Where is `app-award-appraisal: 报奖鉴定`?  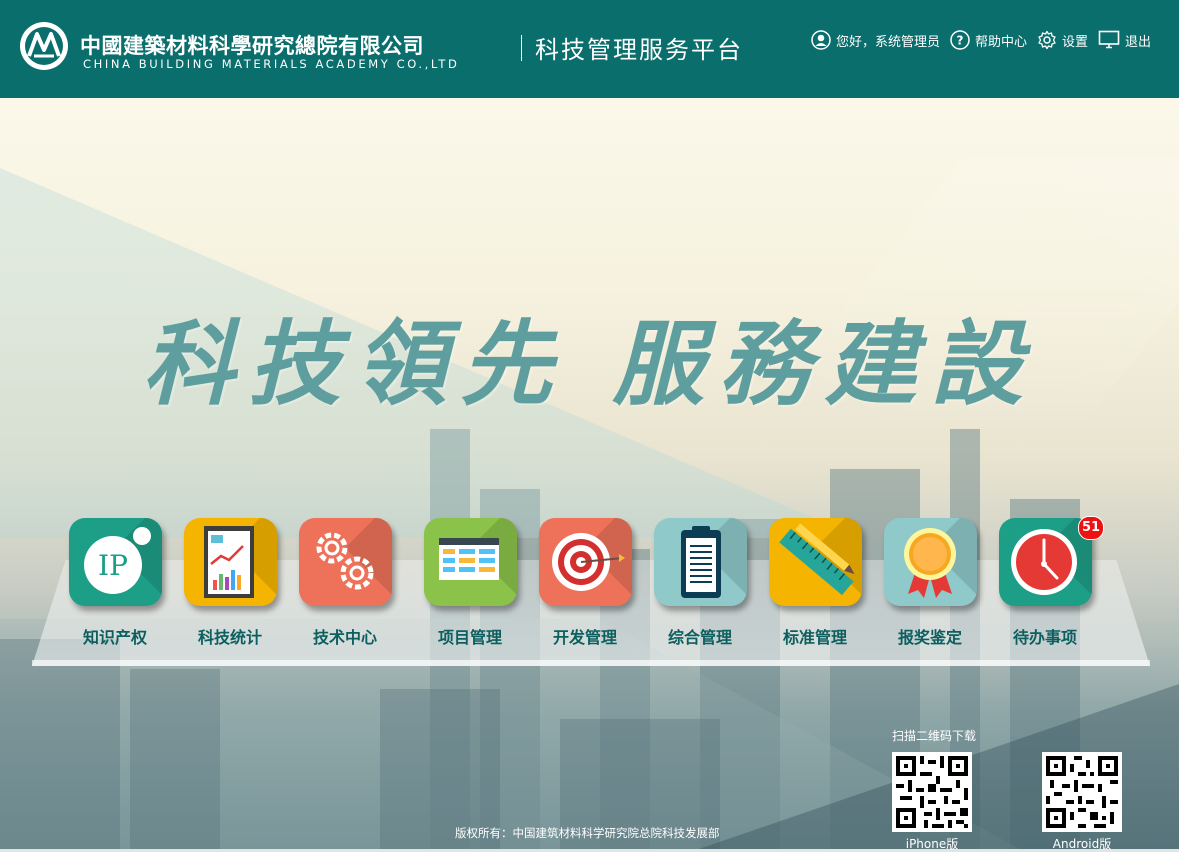 app-award-appraisal: 报奖鉴定 is located at coordinates (930, 583).